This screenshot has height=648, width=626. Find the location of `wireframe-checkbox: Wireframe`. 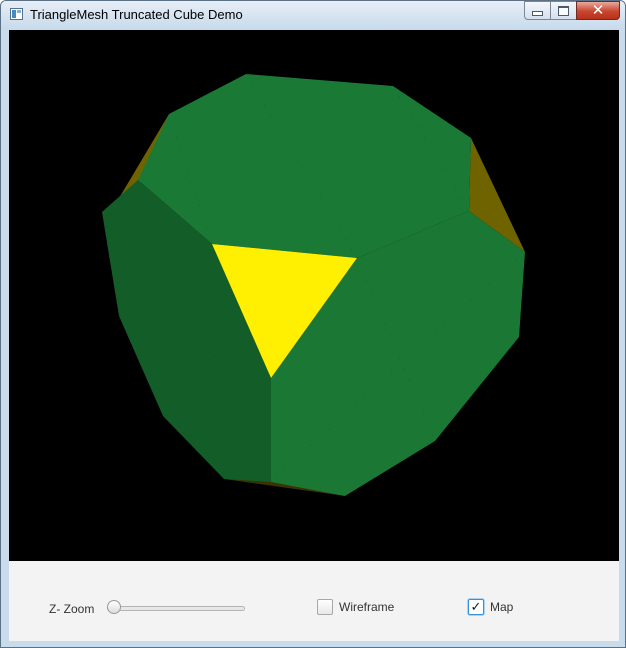

wireframe-checkbox: Wireframe is located at coordinates (355, 607).